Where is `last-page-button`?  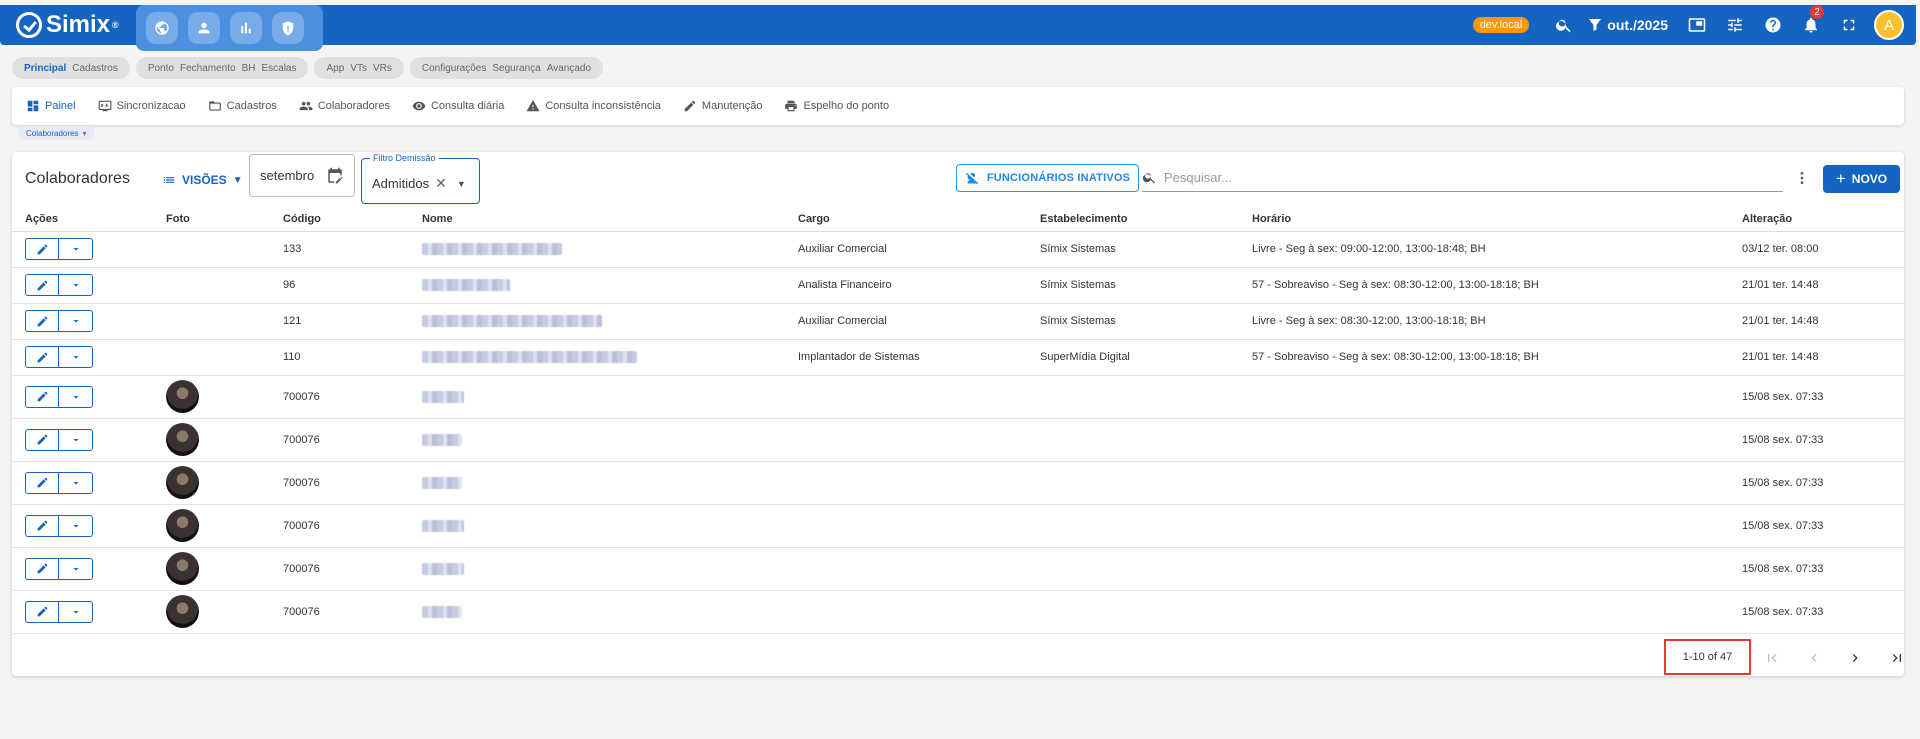 last-page-button is located at coordinates (1897, 658).